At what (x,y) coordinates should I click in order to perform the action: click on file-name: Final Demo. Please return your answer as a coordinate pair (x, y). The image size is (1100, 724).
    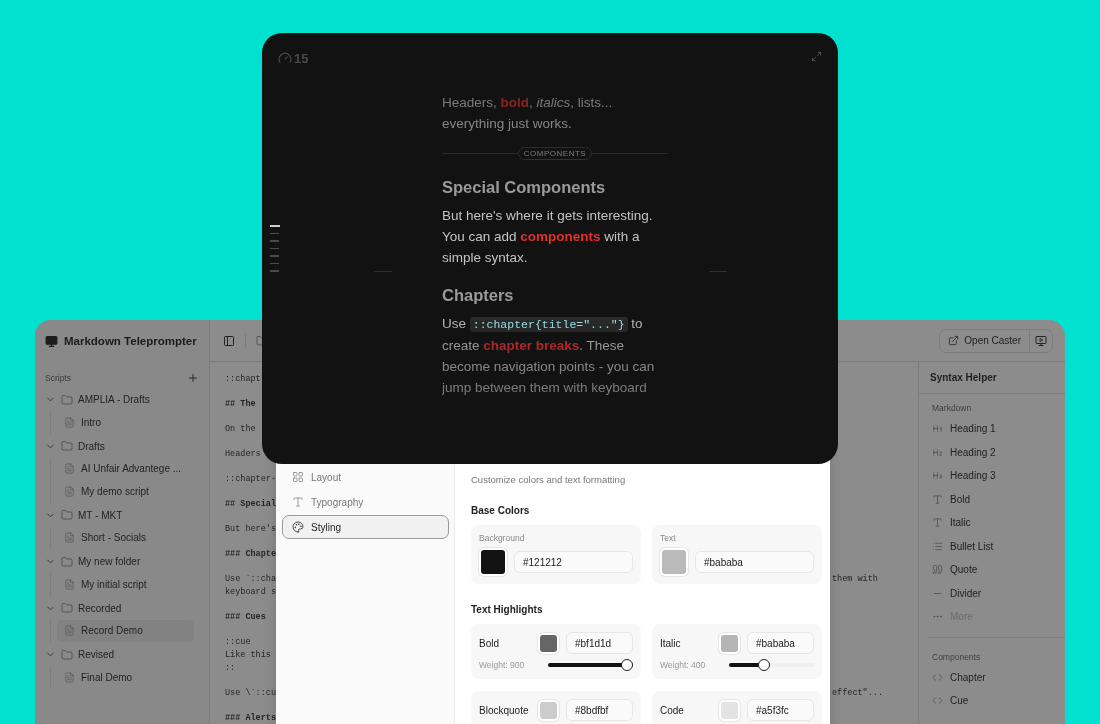
    Looking at the image, I should click on (107, 677).